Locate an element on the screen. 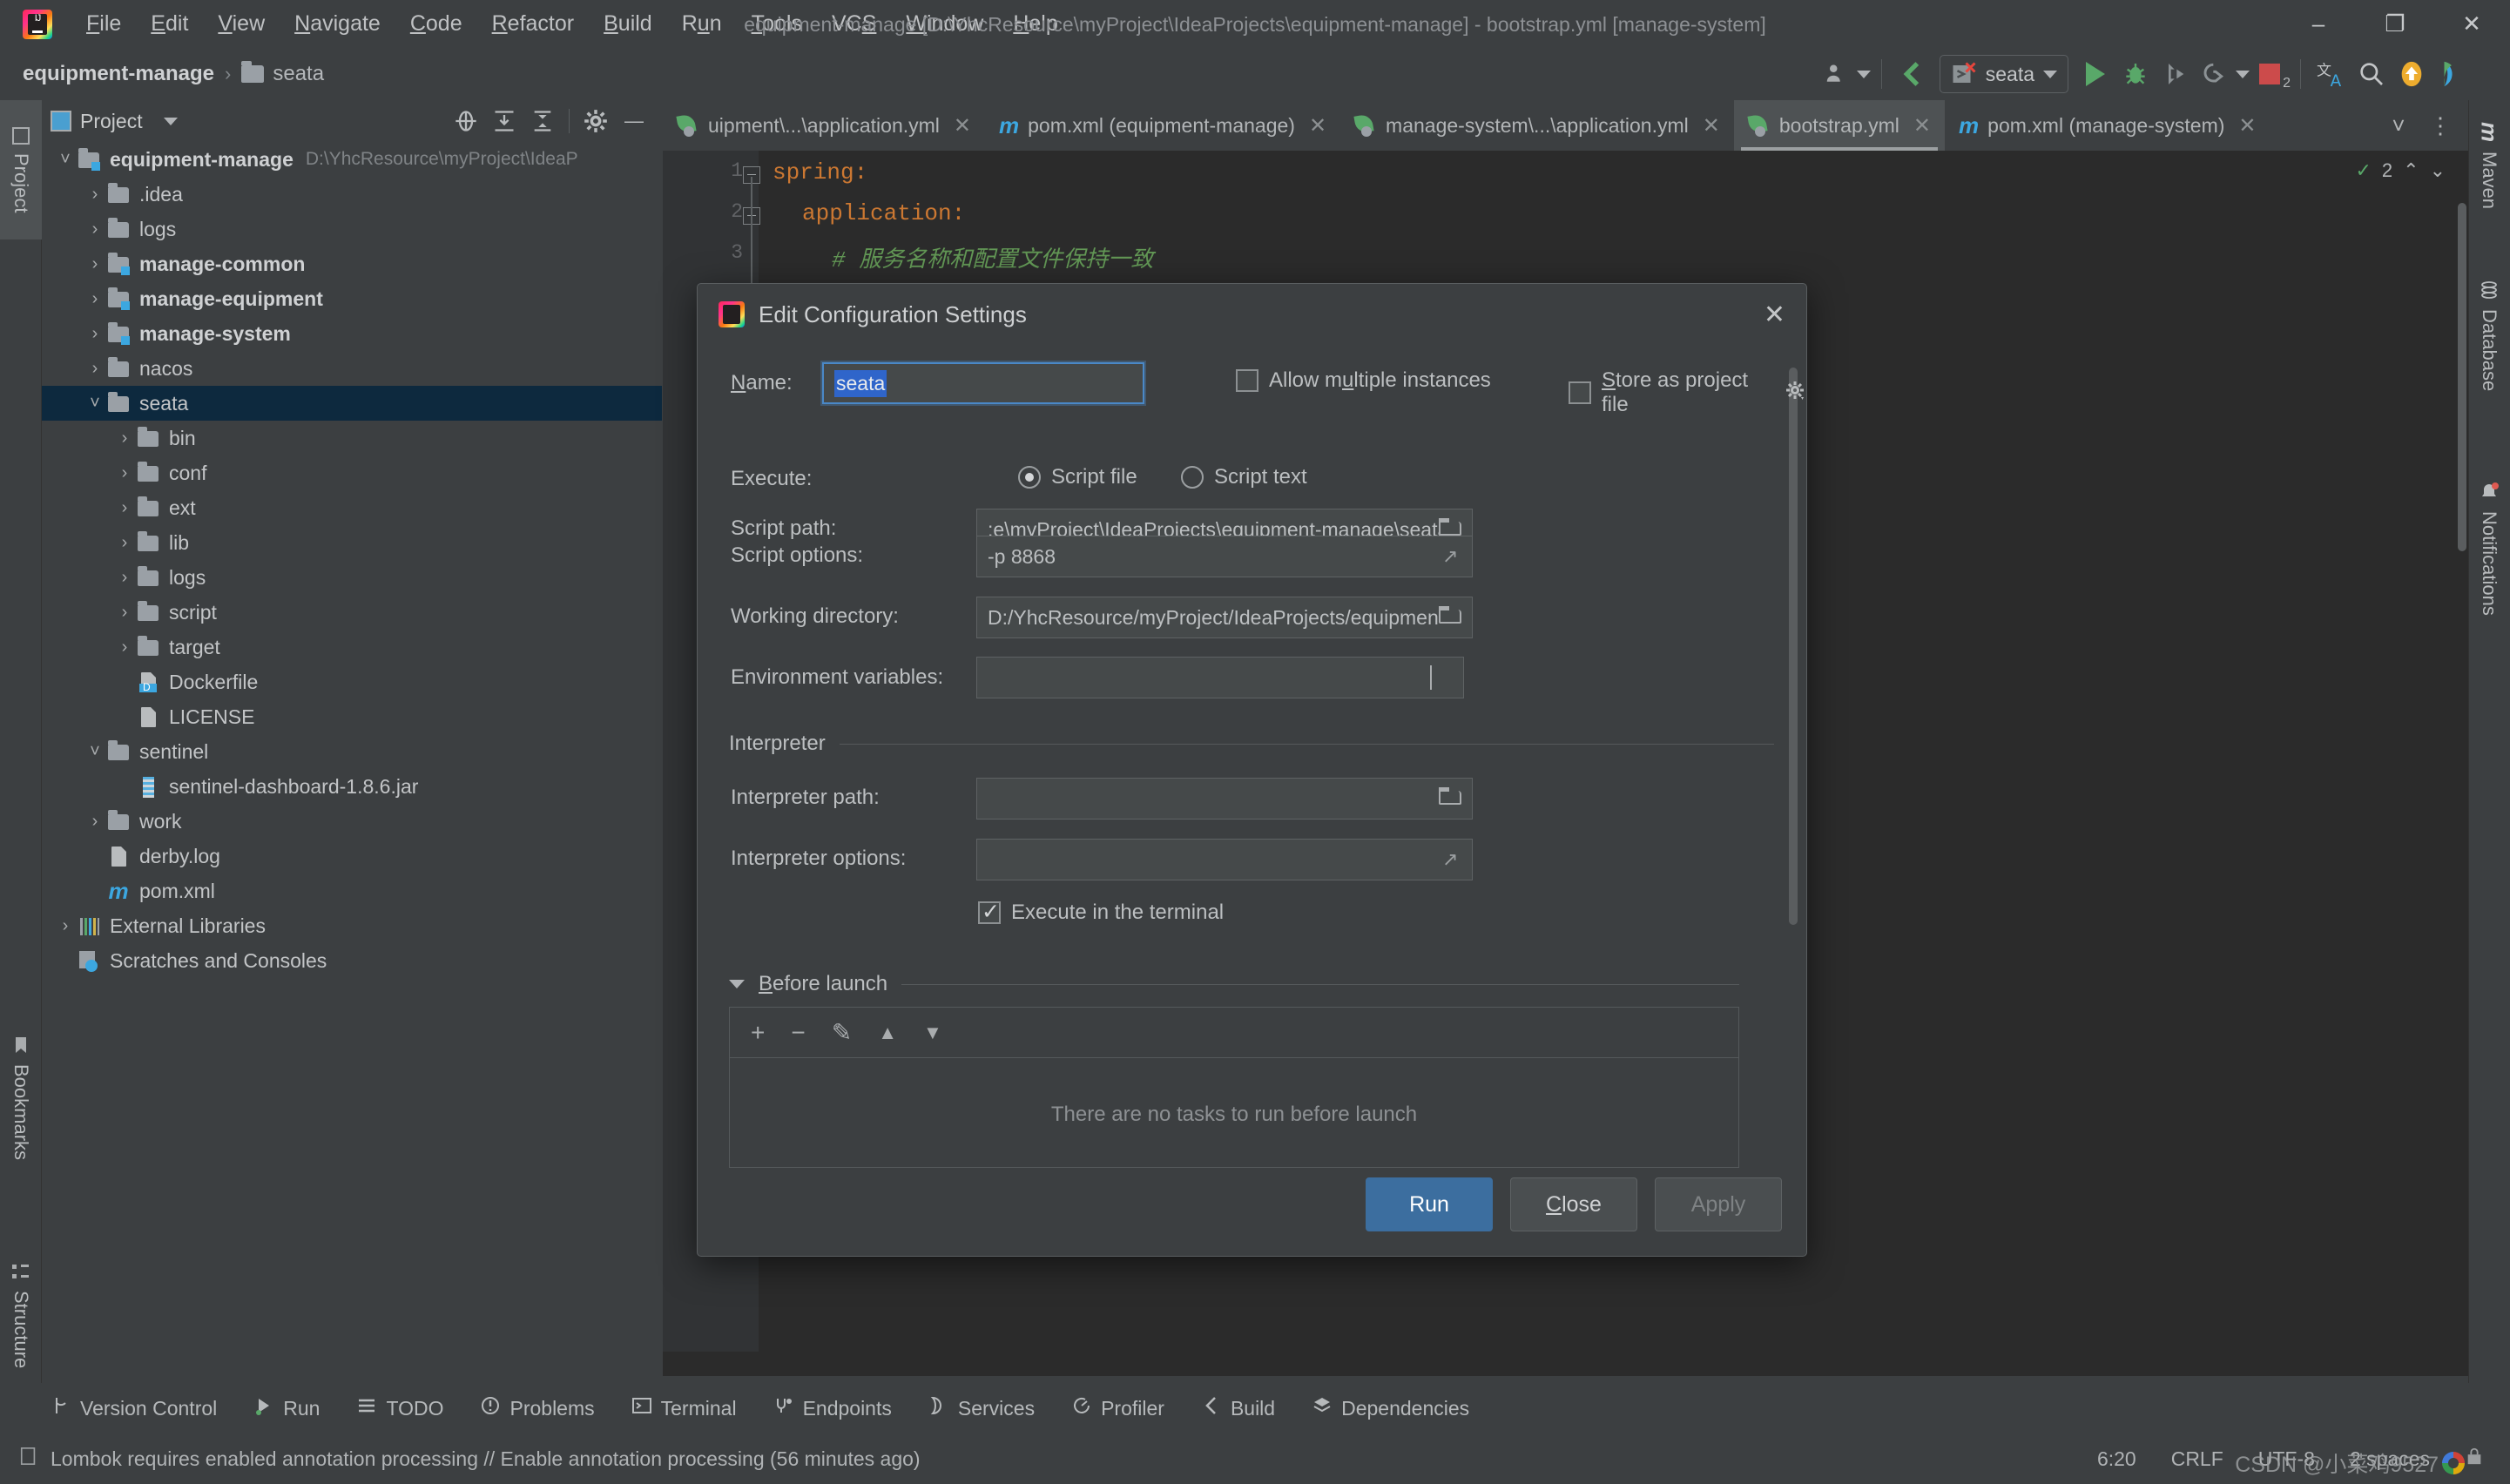  sidebar-item-project: Project is located at coordinates (21, 169).